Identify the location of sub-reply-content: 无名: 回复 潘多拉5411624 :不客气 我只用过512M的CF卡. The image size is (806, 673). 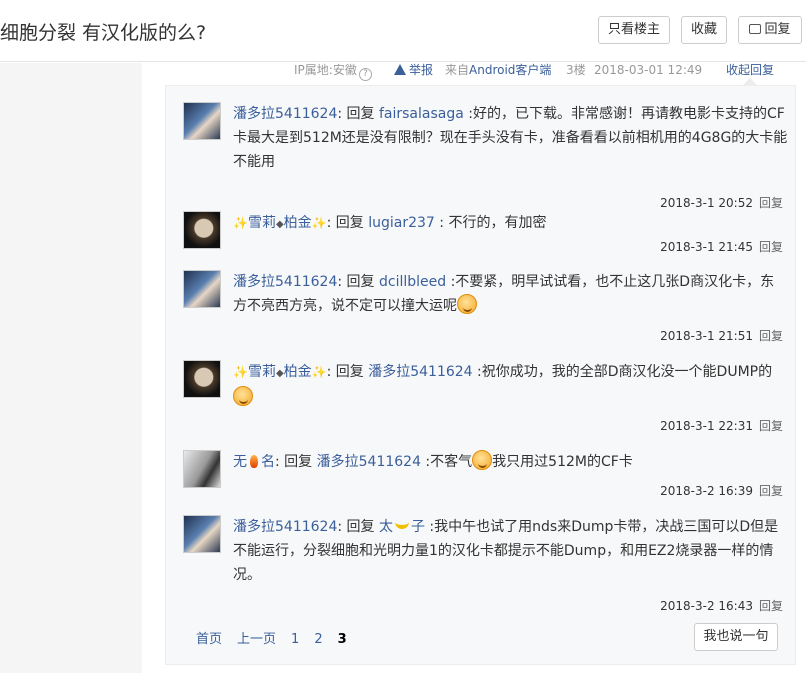
(510, 462).